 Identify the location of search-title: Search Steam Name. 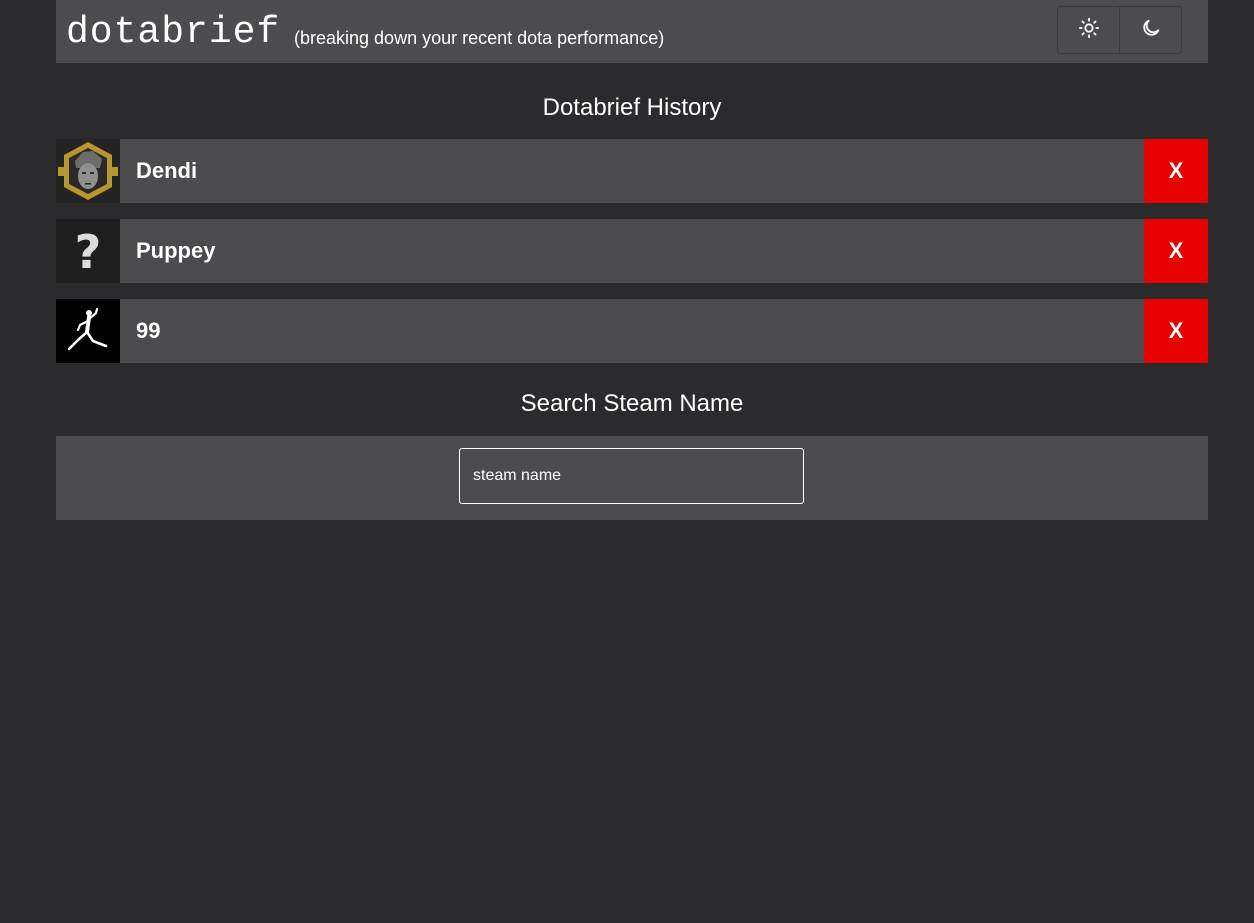
(632, 403).